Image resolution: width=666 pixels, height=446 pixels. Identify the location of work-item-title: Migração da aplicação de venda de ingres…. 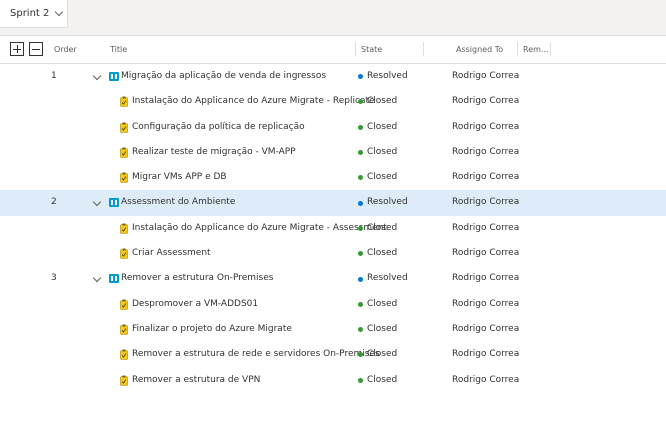
(223, 76).